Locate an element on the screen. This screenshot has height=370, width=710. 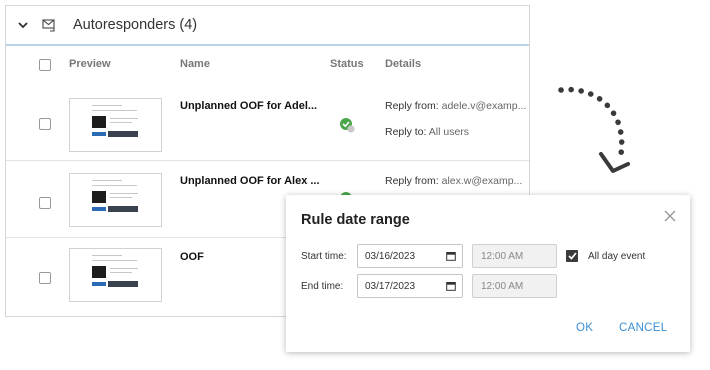
start-time-input: 12:00 AM is located at coordinates (514, 256).